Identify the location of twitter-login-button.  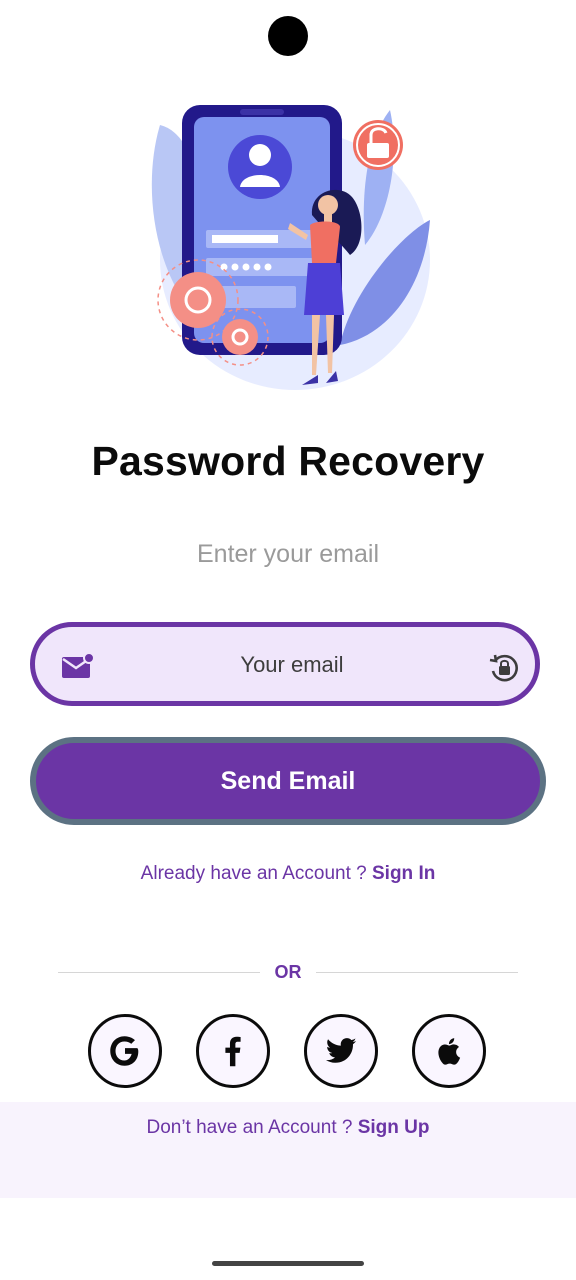
(341, 1051).